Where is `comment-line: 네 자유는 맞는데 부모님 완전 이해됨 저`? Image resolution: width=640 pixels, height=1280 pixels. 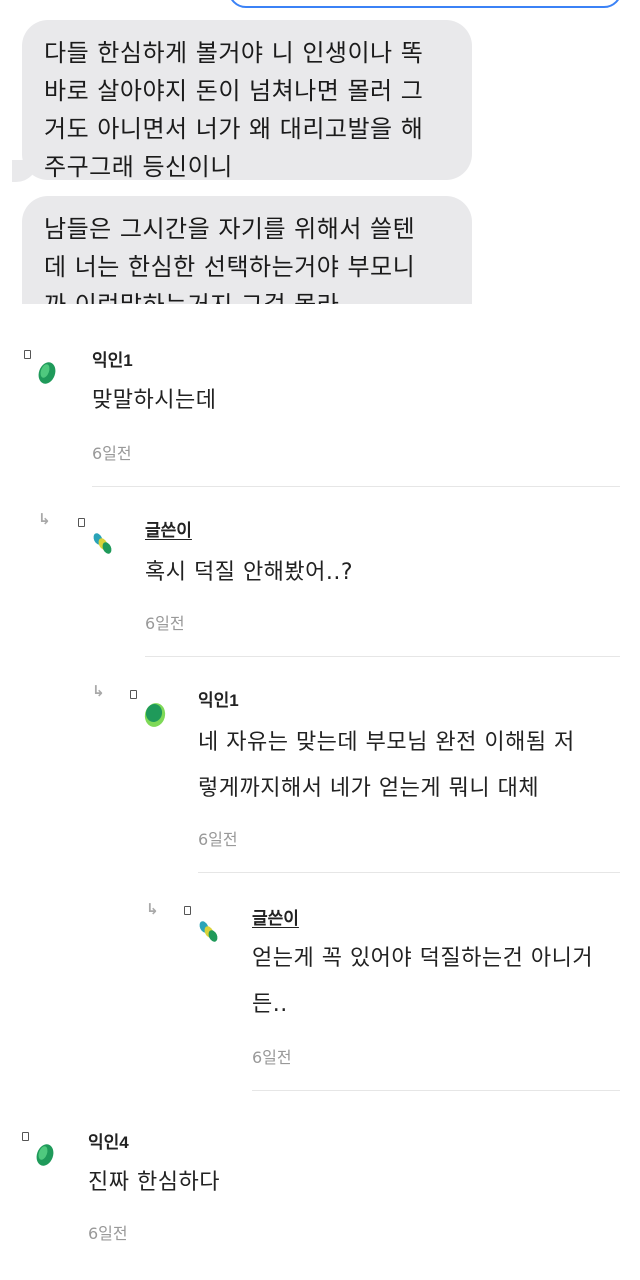 comment-line: 네 자유는 맞는데 부모님 완전 이해됨 저 is located at coordinates (386, 742).